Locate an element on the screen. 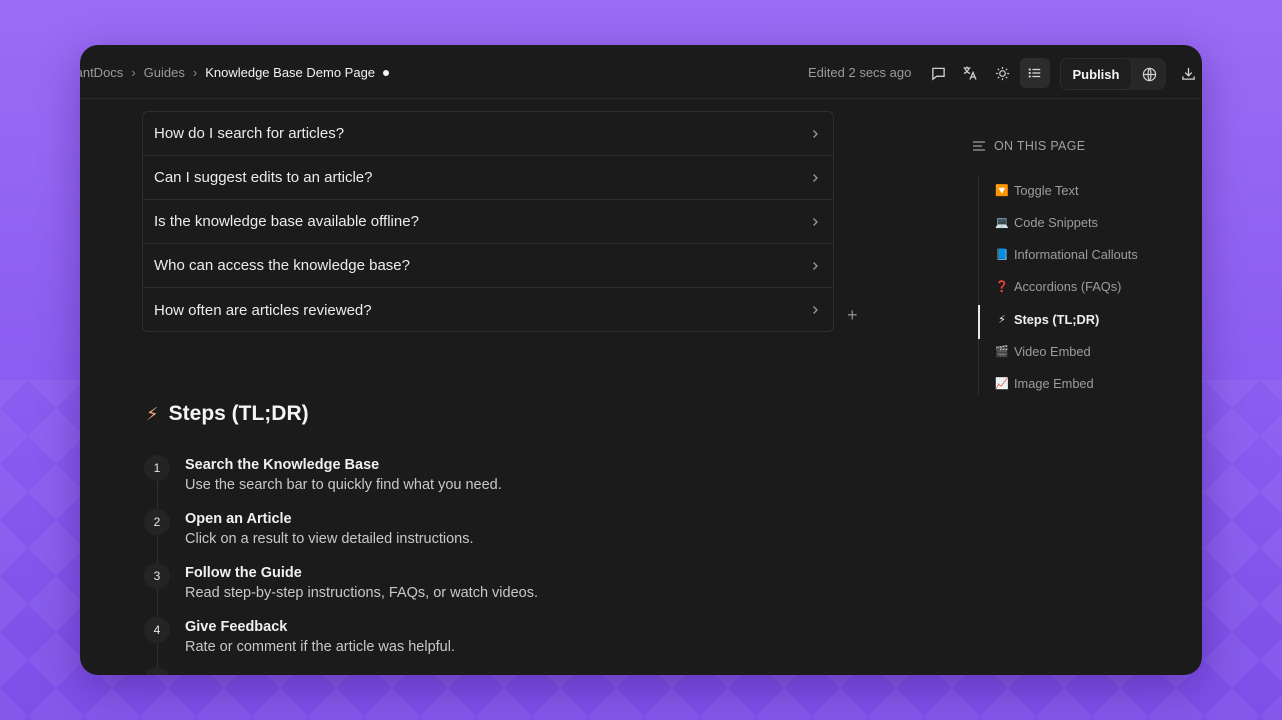 The height and width of the screenshot is (720, 1282). align-left-icon is located at coordinates (979, 146).